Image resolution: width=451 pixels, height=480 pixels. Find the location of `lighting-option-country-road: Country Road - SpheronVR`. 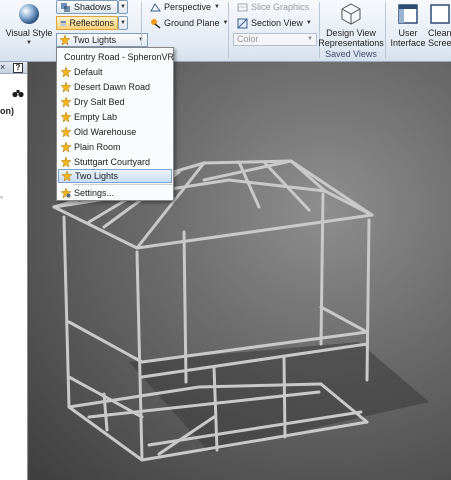

lighting-option-country-road: Country Road - SpheronVR is located at coordinates (116, 57).